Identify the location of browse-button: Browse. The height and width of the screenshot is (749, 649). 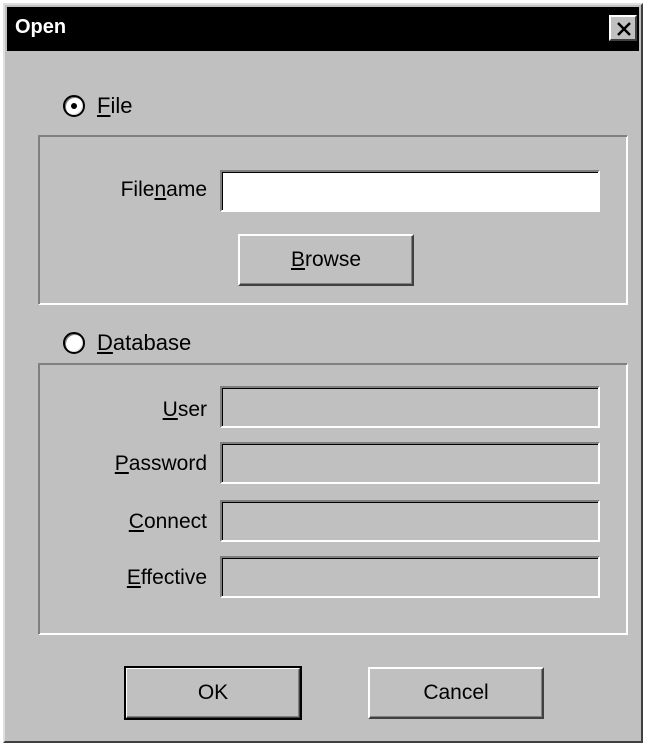
(326, 260).